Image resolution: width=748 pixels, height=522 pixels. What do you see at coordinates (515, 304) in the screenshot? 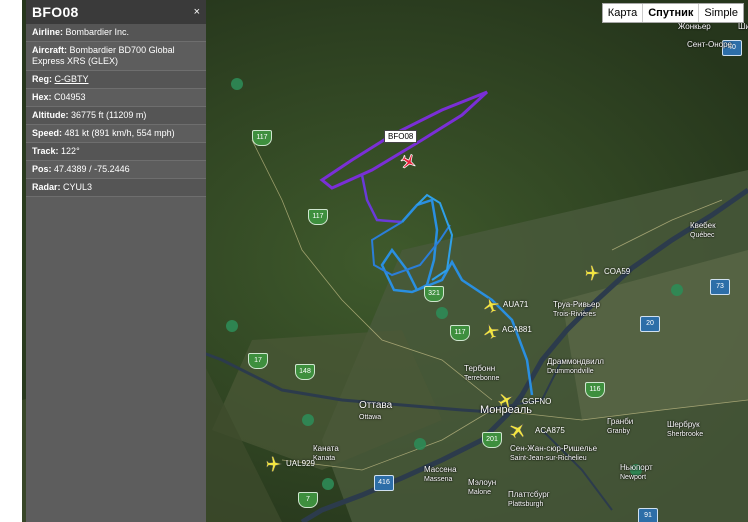
I see `plane-label: AUA71` at bounding box center [515, 304].